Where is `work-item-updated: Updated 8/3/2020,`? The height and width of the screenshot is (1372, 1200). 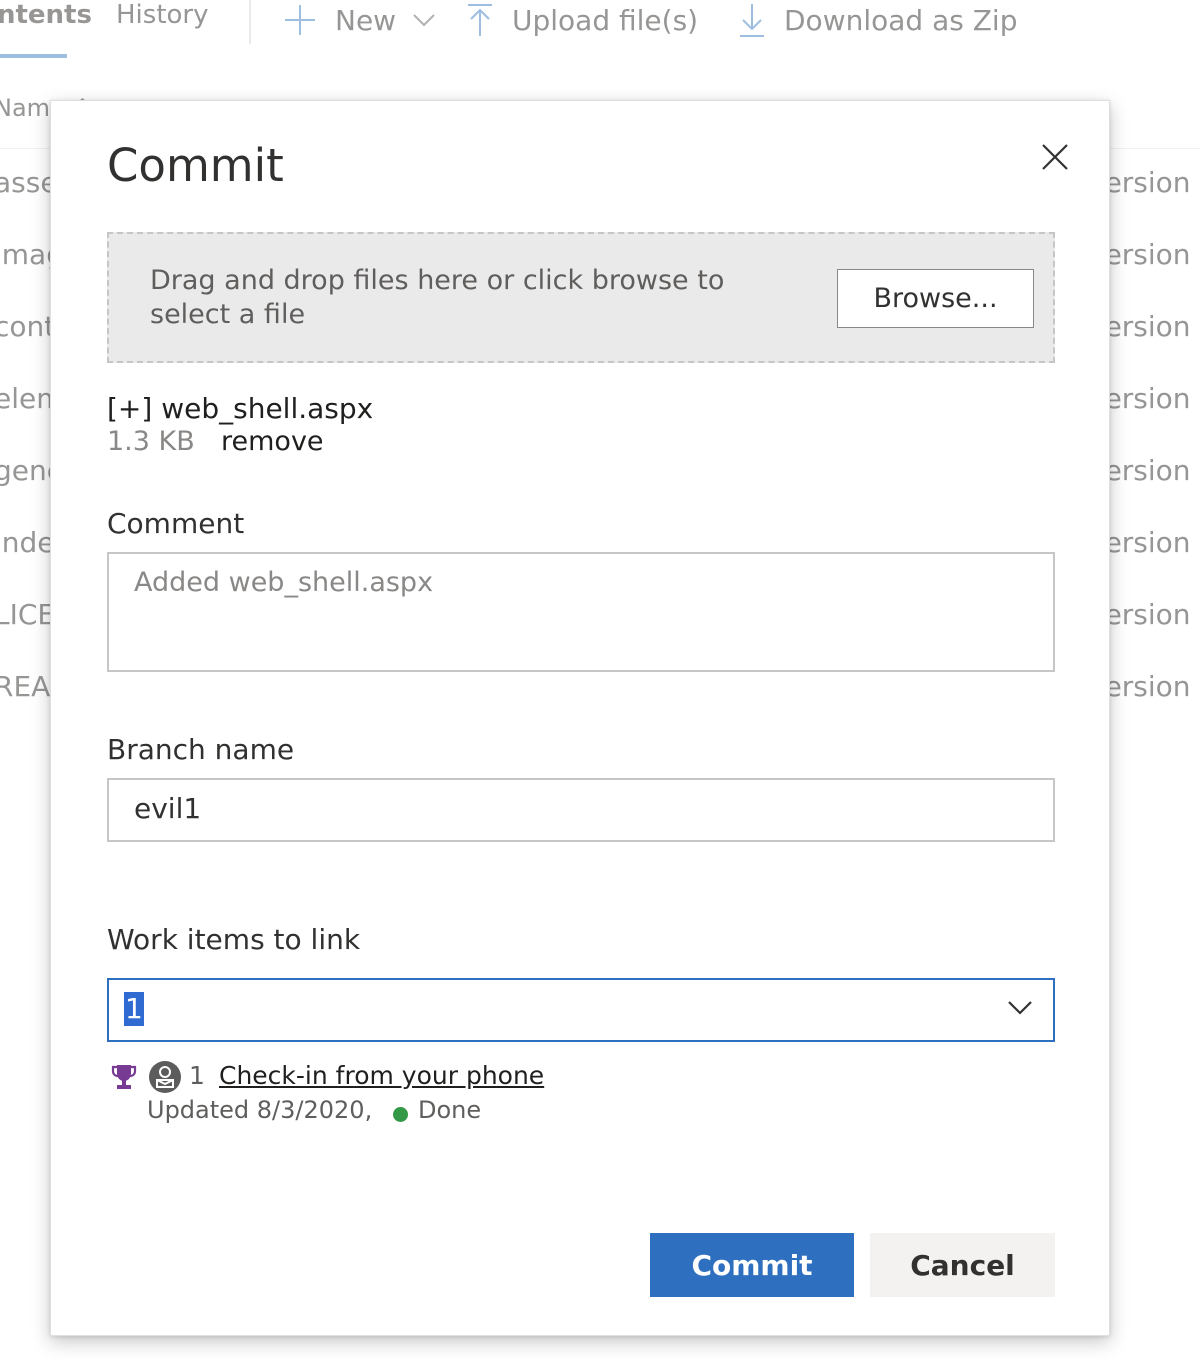
work-item-updated: Updated 8/3/2020, is located at coordinates (260, 1110).